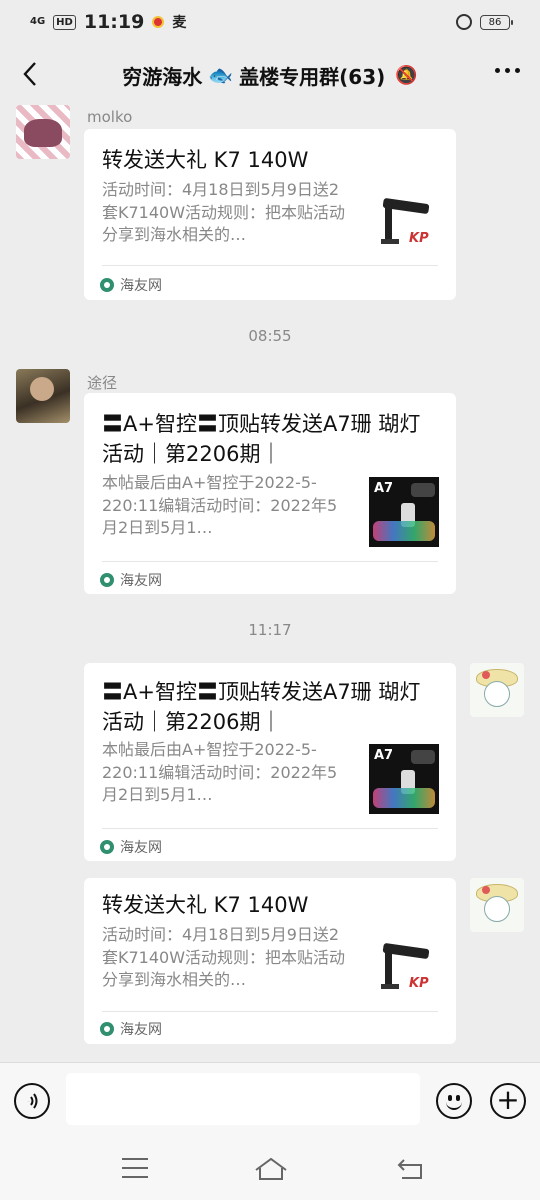 Image resolution: width=540 pixels, height=1200 pixels. I want to click on more-options-button, so click(507, 70).